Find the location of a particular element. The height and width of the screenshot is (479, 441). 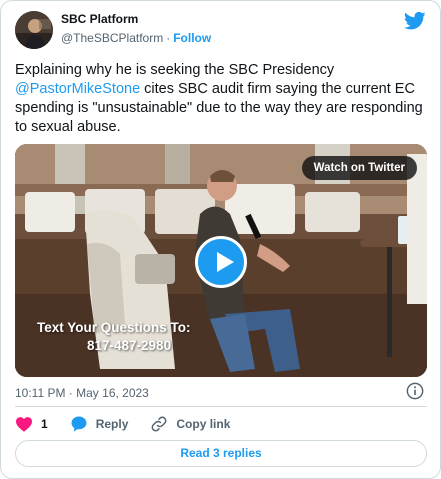

reply-label: Reply is located at coordinates (112, 424).